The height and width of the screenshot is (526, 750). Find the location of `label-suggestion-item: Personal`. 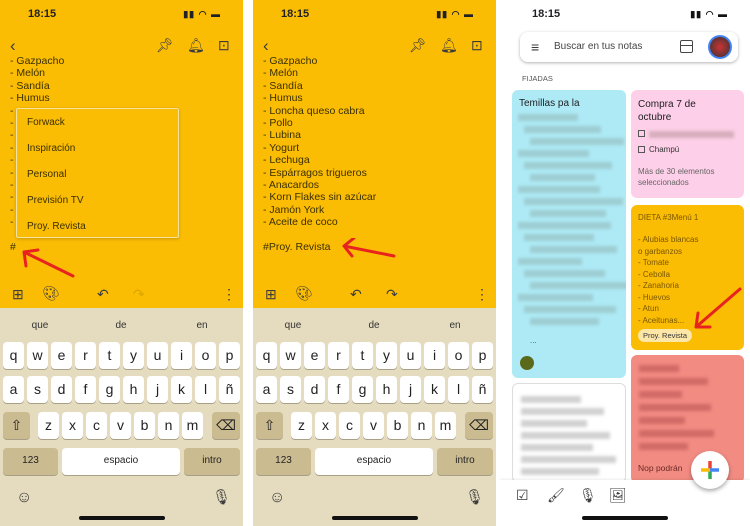

label-suggestion-item: Personal is located at coordinates (46, 174).